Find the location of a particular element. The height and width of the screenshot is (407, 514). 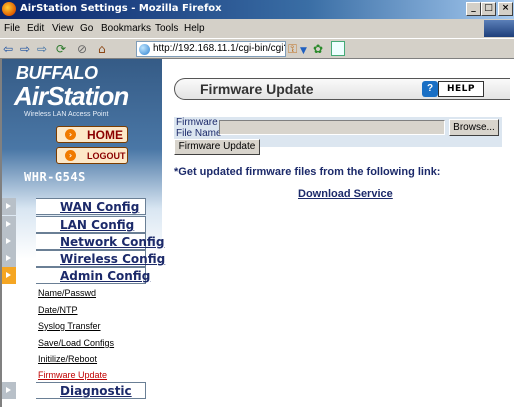

menu-go: Go is located at coordinates (86, 28).